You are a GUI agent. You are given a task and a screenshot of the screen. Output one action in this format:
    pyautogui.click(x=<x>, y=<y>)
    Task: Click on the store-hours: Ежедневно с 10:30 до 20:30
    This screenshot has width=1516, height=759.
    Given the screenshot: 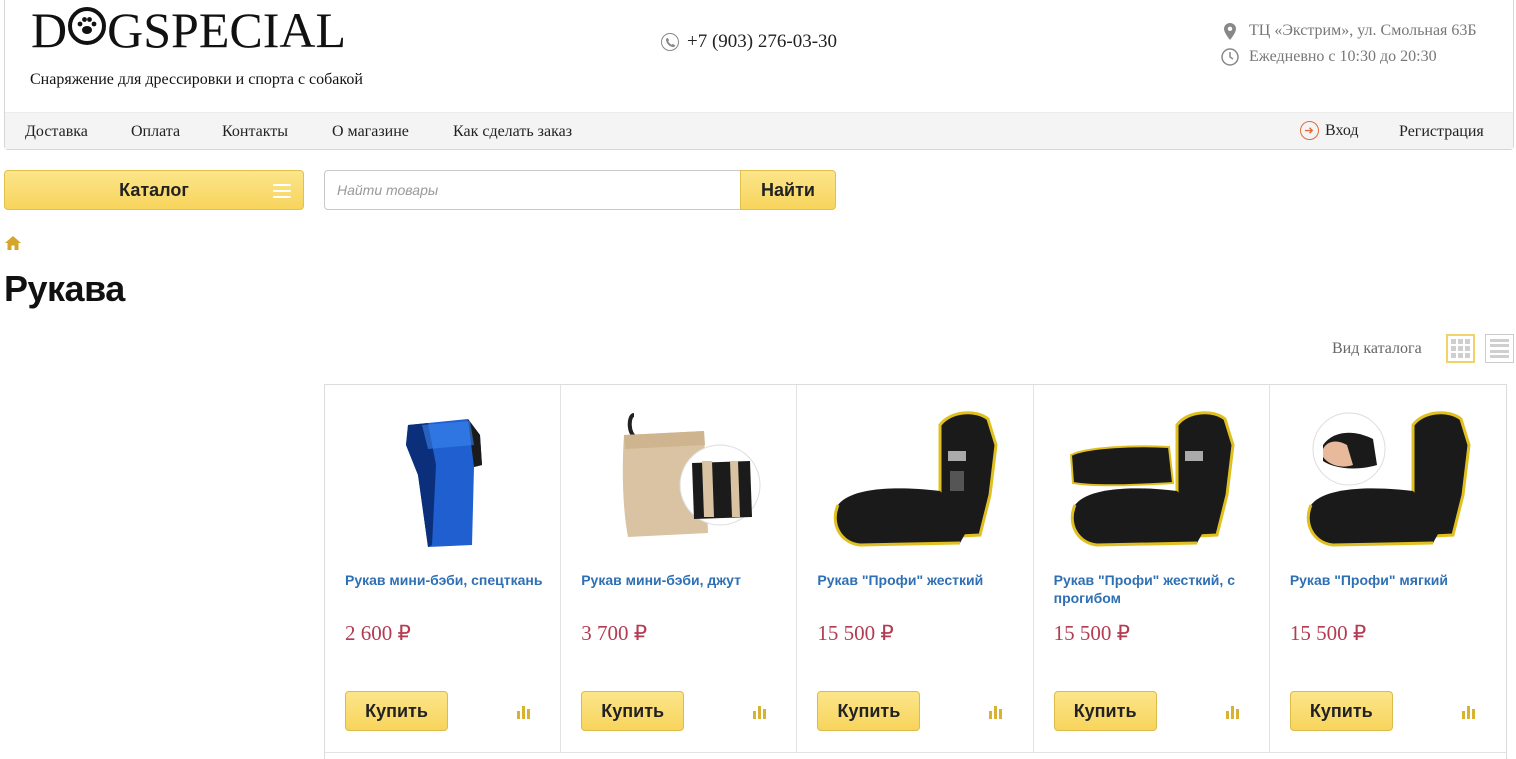 What is the action you would take?
    pyautogui.click(x=1343, y=56)
    